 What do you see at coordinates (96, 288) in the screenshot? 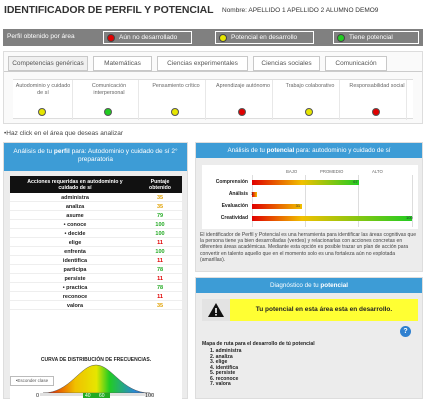
I see `table-row: • practica 78` at bounding box center [96, 288].